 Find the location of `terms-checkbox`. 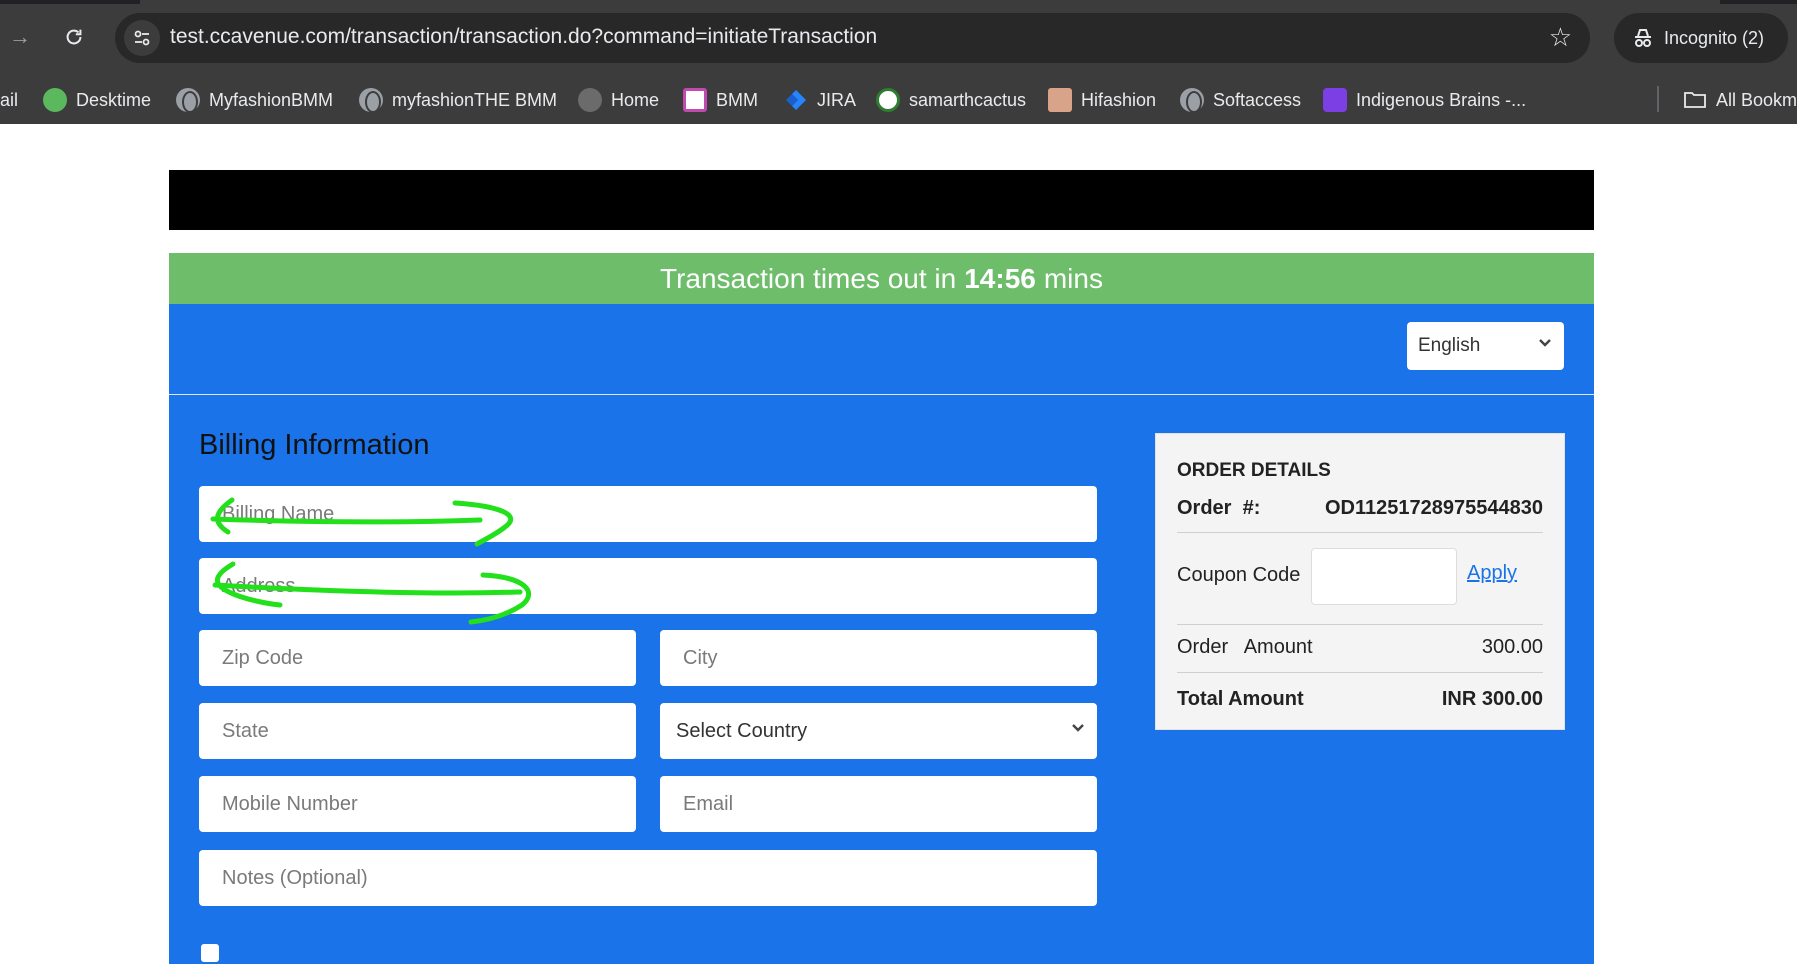

terms-checkbox is located at coordinates (210, 953).